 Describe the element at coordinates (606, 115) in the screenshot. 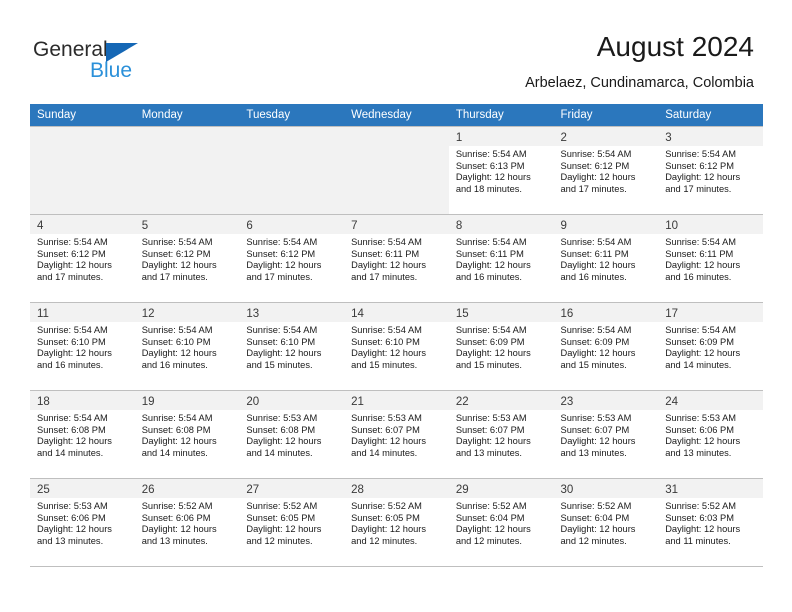

I see `weekday-header-friday: Friday` at that location.